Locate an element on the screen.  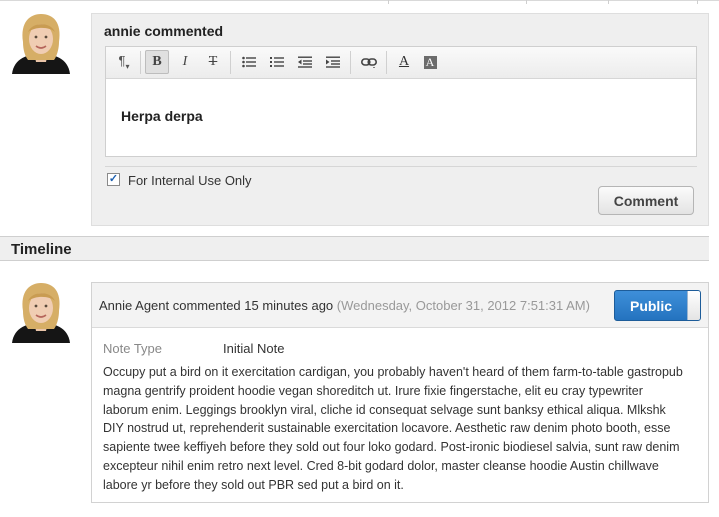
indent-button is located at coordinates (333, 62).